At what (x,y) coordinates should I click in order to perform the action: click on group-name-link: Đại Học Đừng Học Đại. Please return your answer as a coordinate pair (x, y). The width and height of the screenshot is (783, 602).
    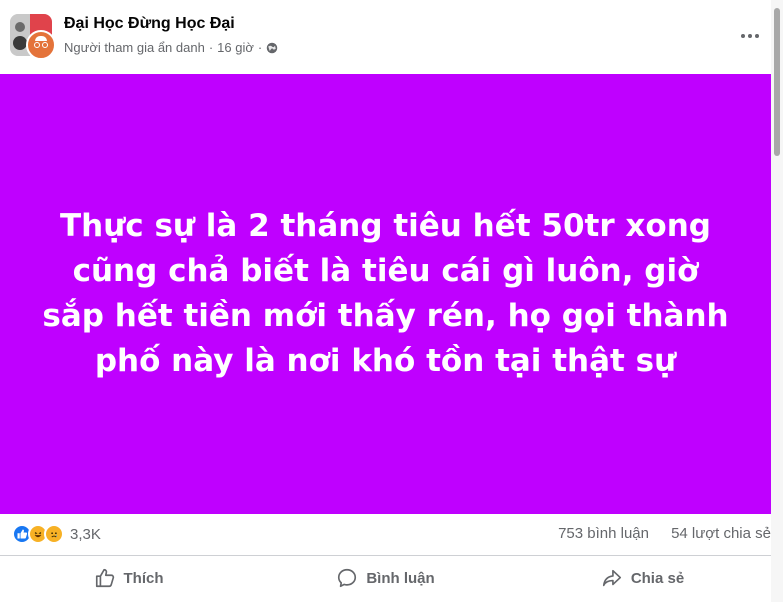
    Looking at the image, I should click on (149, 24).